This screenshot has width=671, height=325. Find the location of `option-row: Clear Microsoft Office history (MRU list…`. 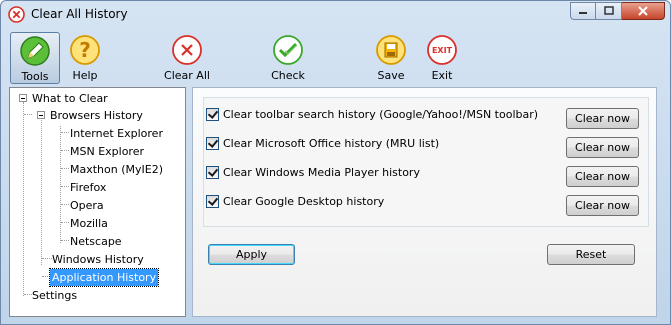

option-row: Clear Microsoft Office history (MRU list… is located at coordinates (322, 143).